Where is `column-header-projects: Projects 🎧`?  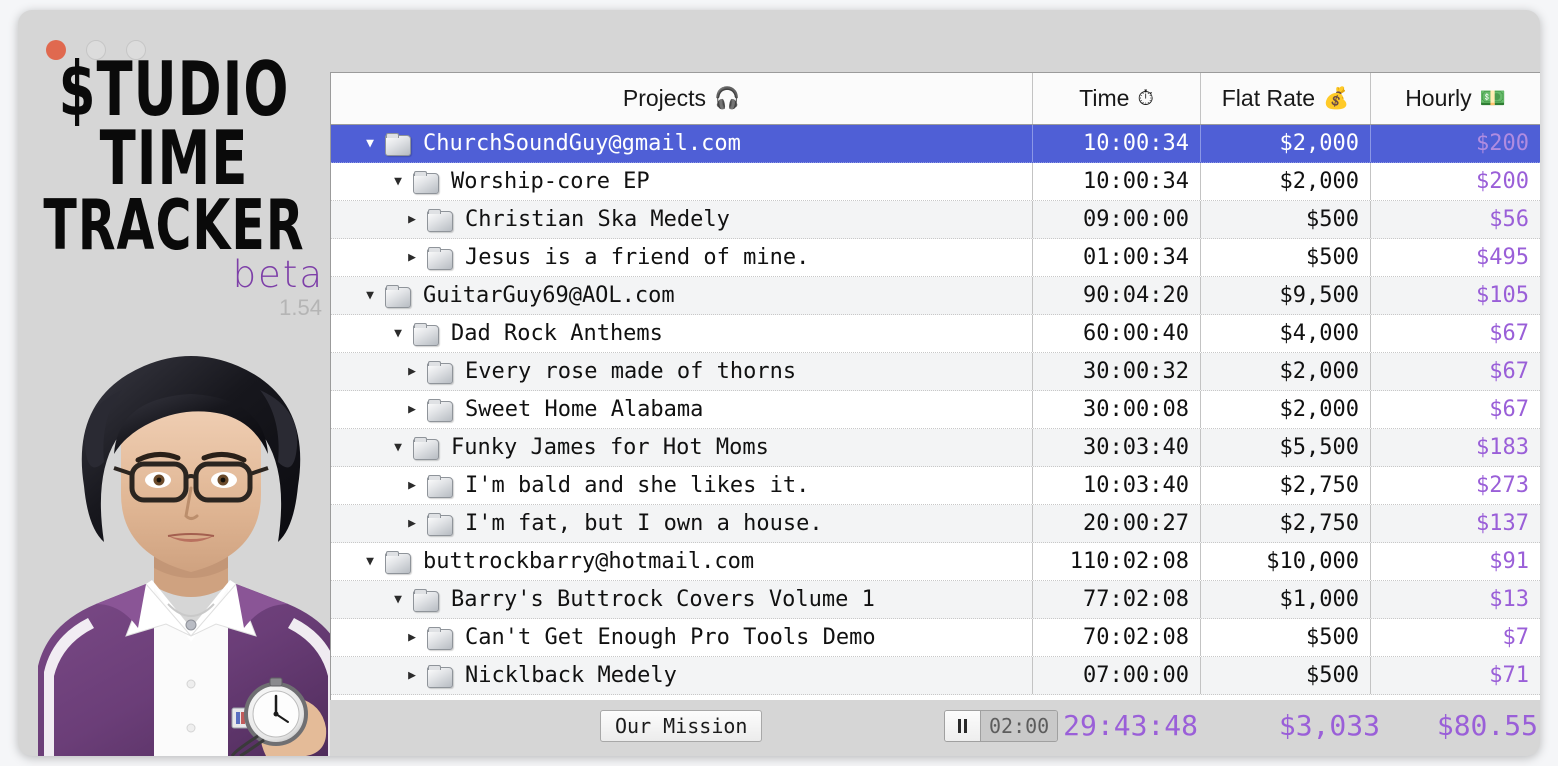 column-header-projects: Projects 🎧 is located at coordinates (681, 98).